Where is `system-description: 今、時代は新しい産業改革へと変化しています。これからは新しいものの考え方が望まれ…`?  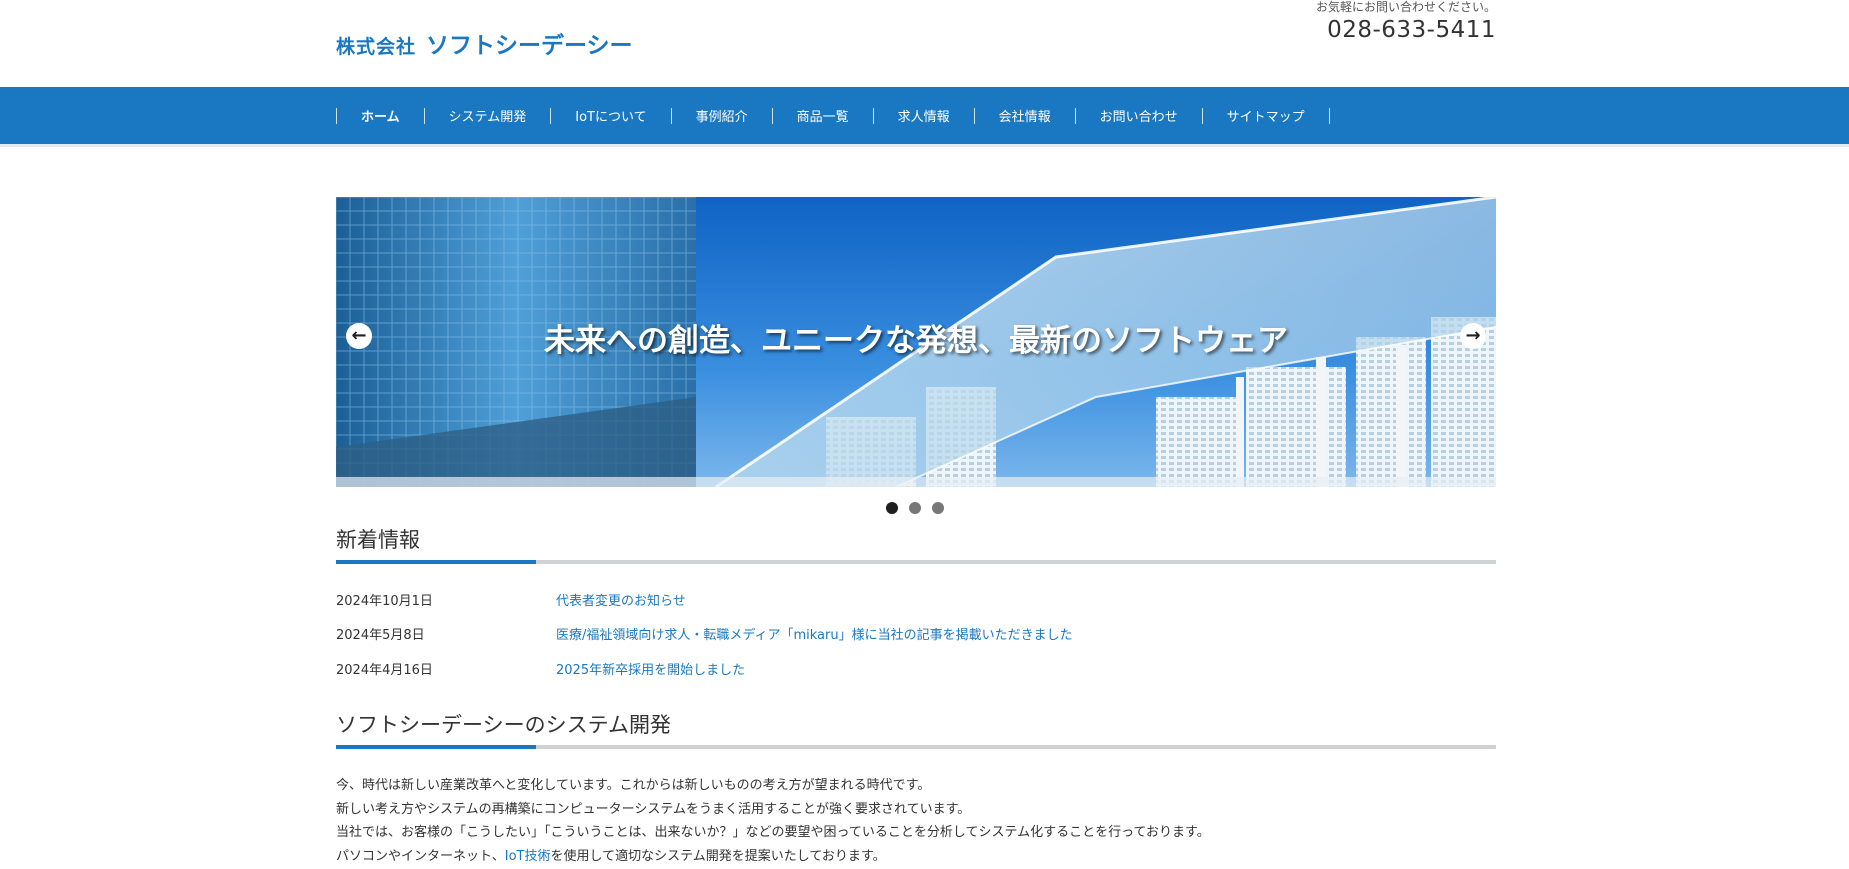
system-description: 今、時代は新しい産業改革へと変化しています。これからは新しいものの考え方が望まれ… is located at coordinates (773, 821).